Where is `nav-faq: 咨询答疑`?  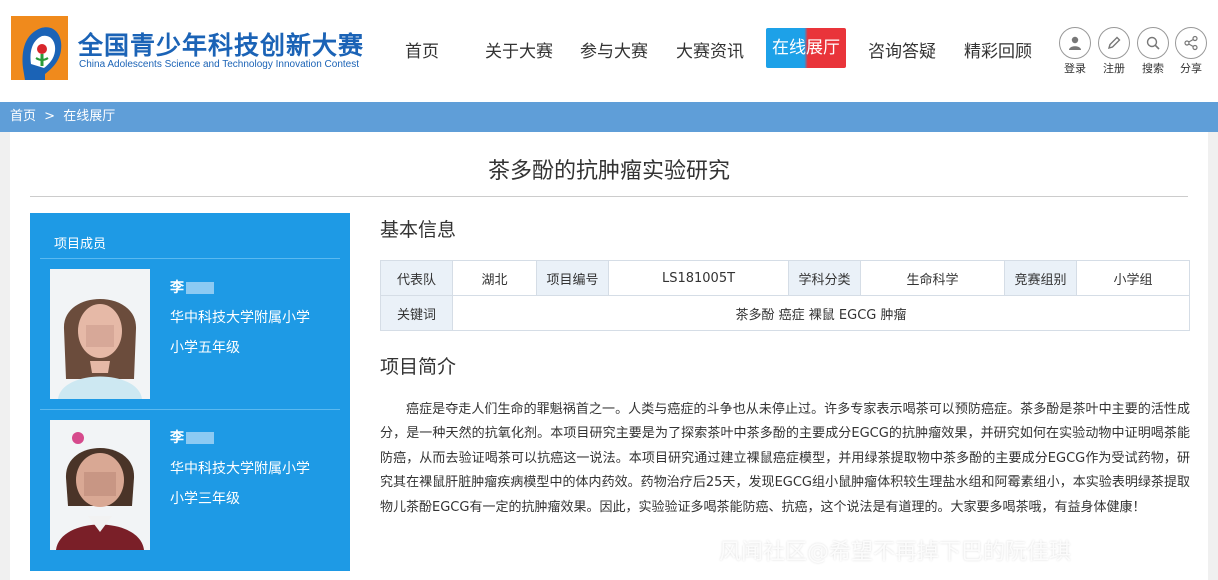 nav-faq: 咨询答疑 is located at coordinates (902, 49).